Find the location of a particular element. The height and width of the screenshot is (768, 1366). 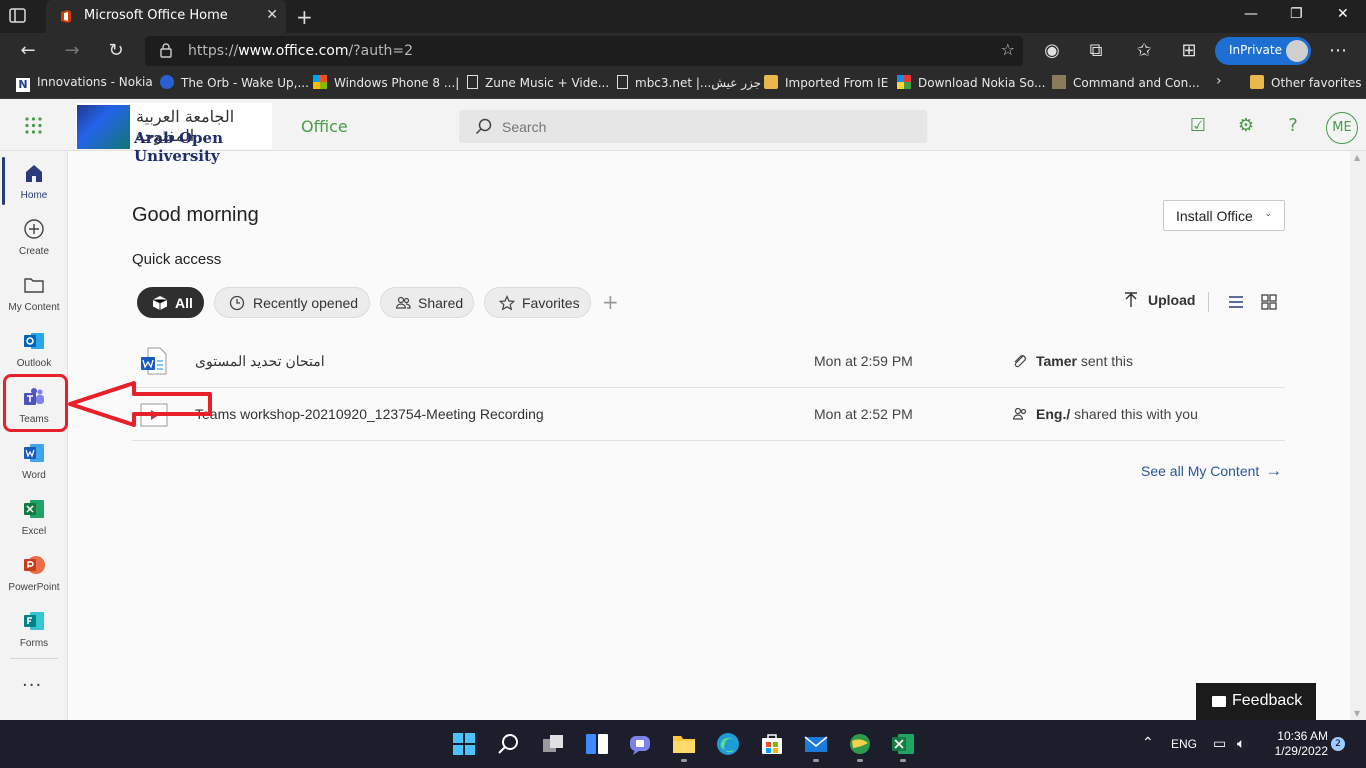

office-brand: Office is located at coordinates (324, 126).